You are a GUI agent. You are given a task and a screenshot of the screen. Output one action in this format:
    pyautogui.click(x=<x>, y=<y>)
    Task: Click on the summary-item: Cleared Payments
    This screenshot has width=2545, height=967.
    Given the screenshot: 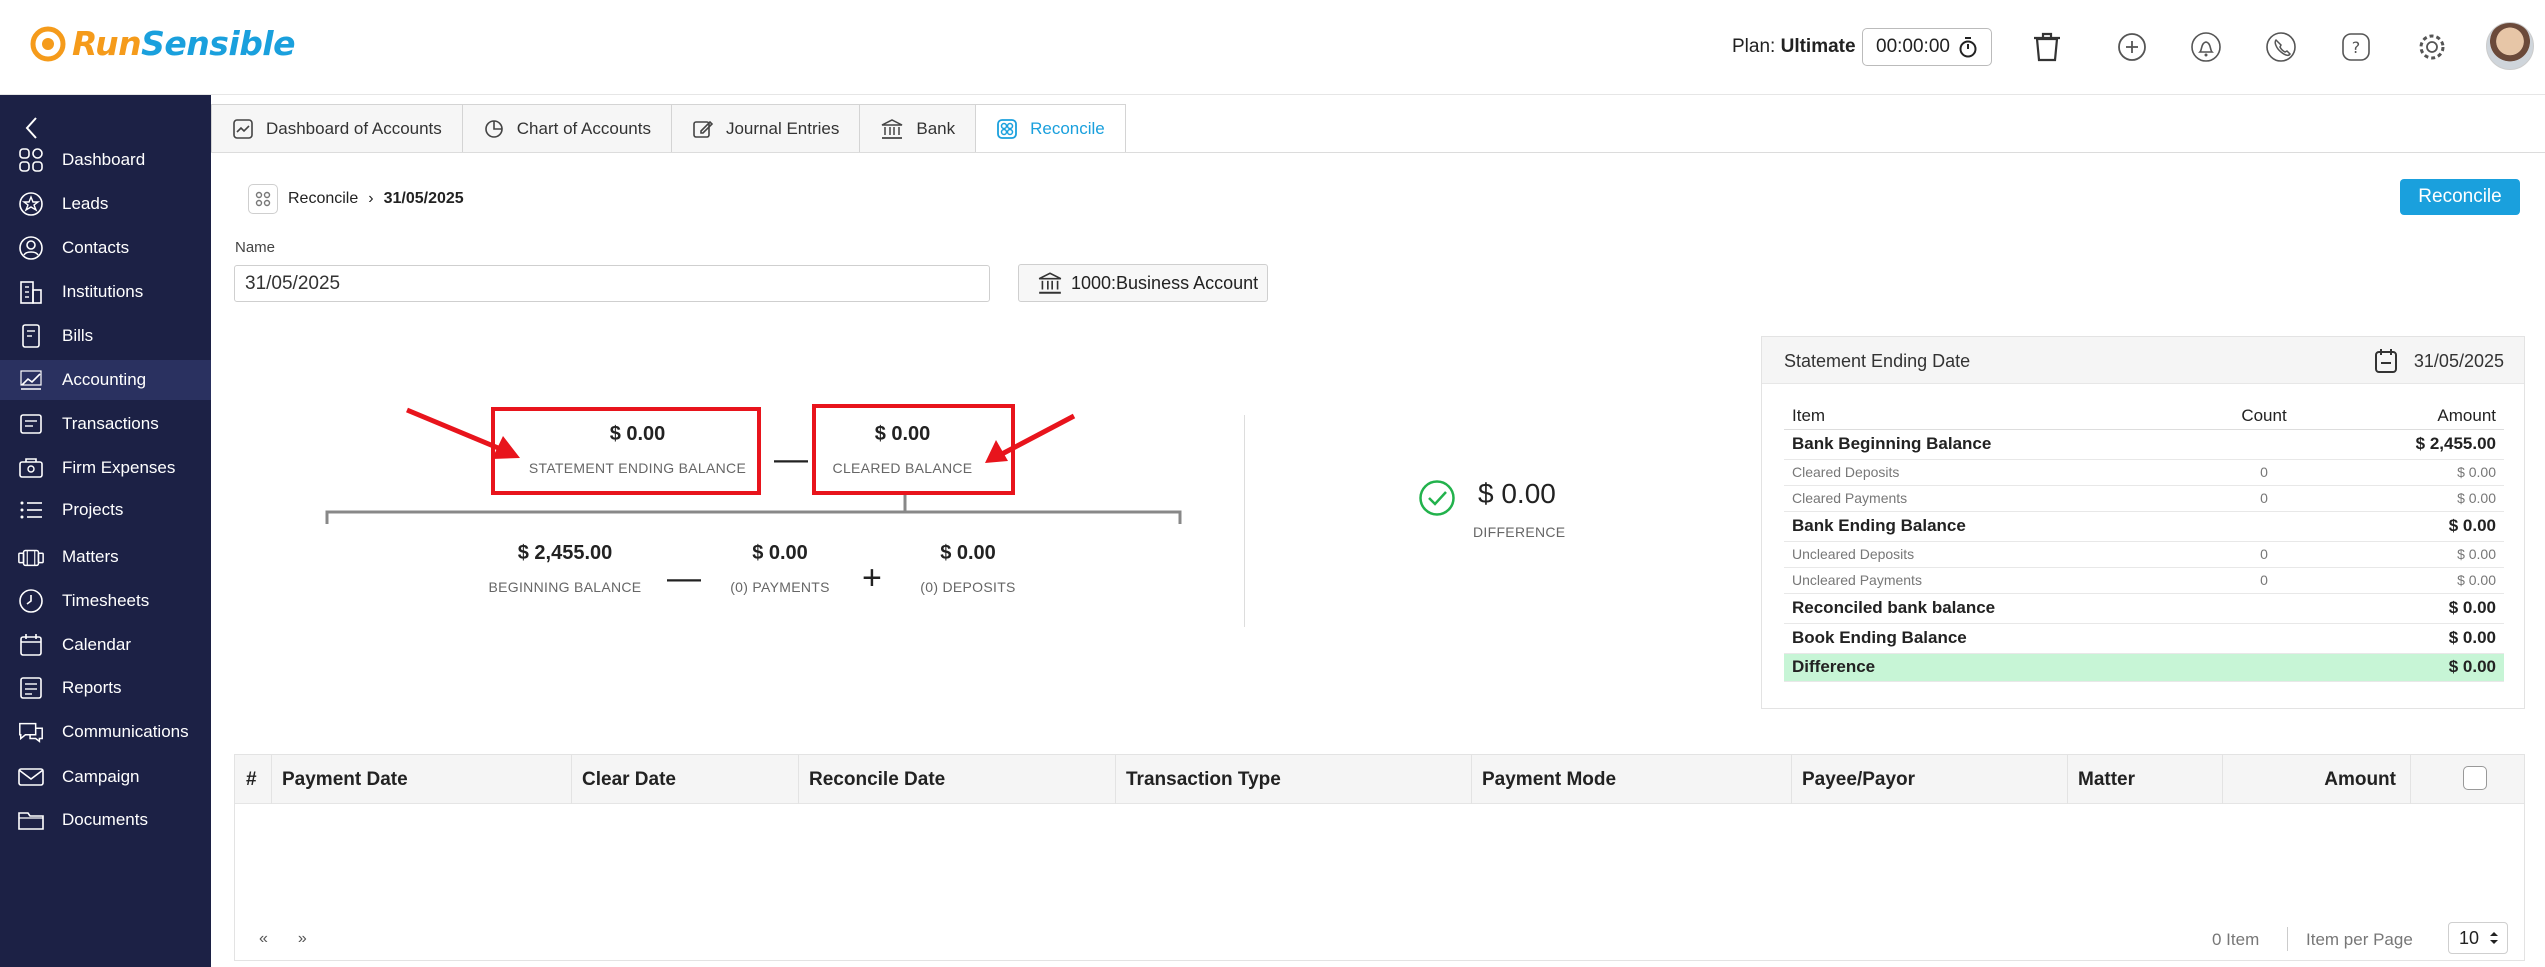 What is the action you would take?
    pyautogui.click(x=1994, y=498)
    